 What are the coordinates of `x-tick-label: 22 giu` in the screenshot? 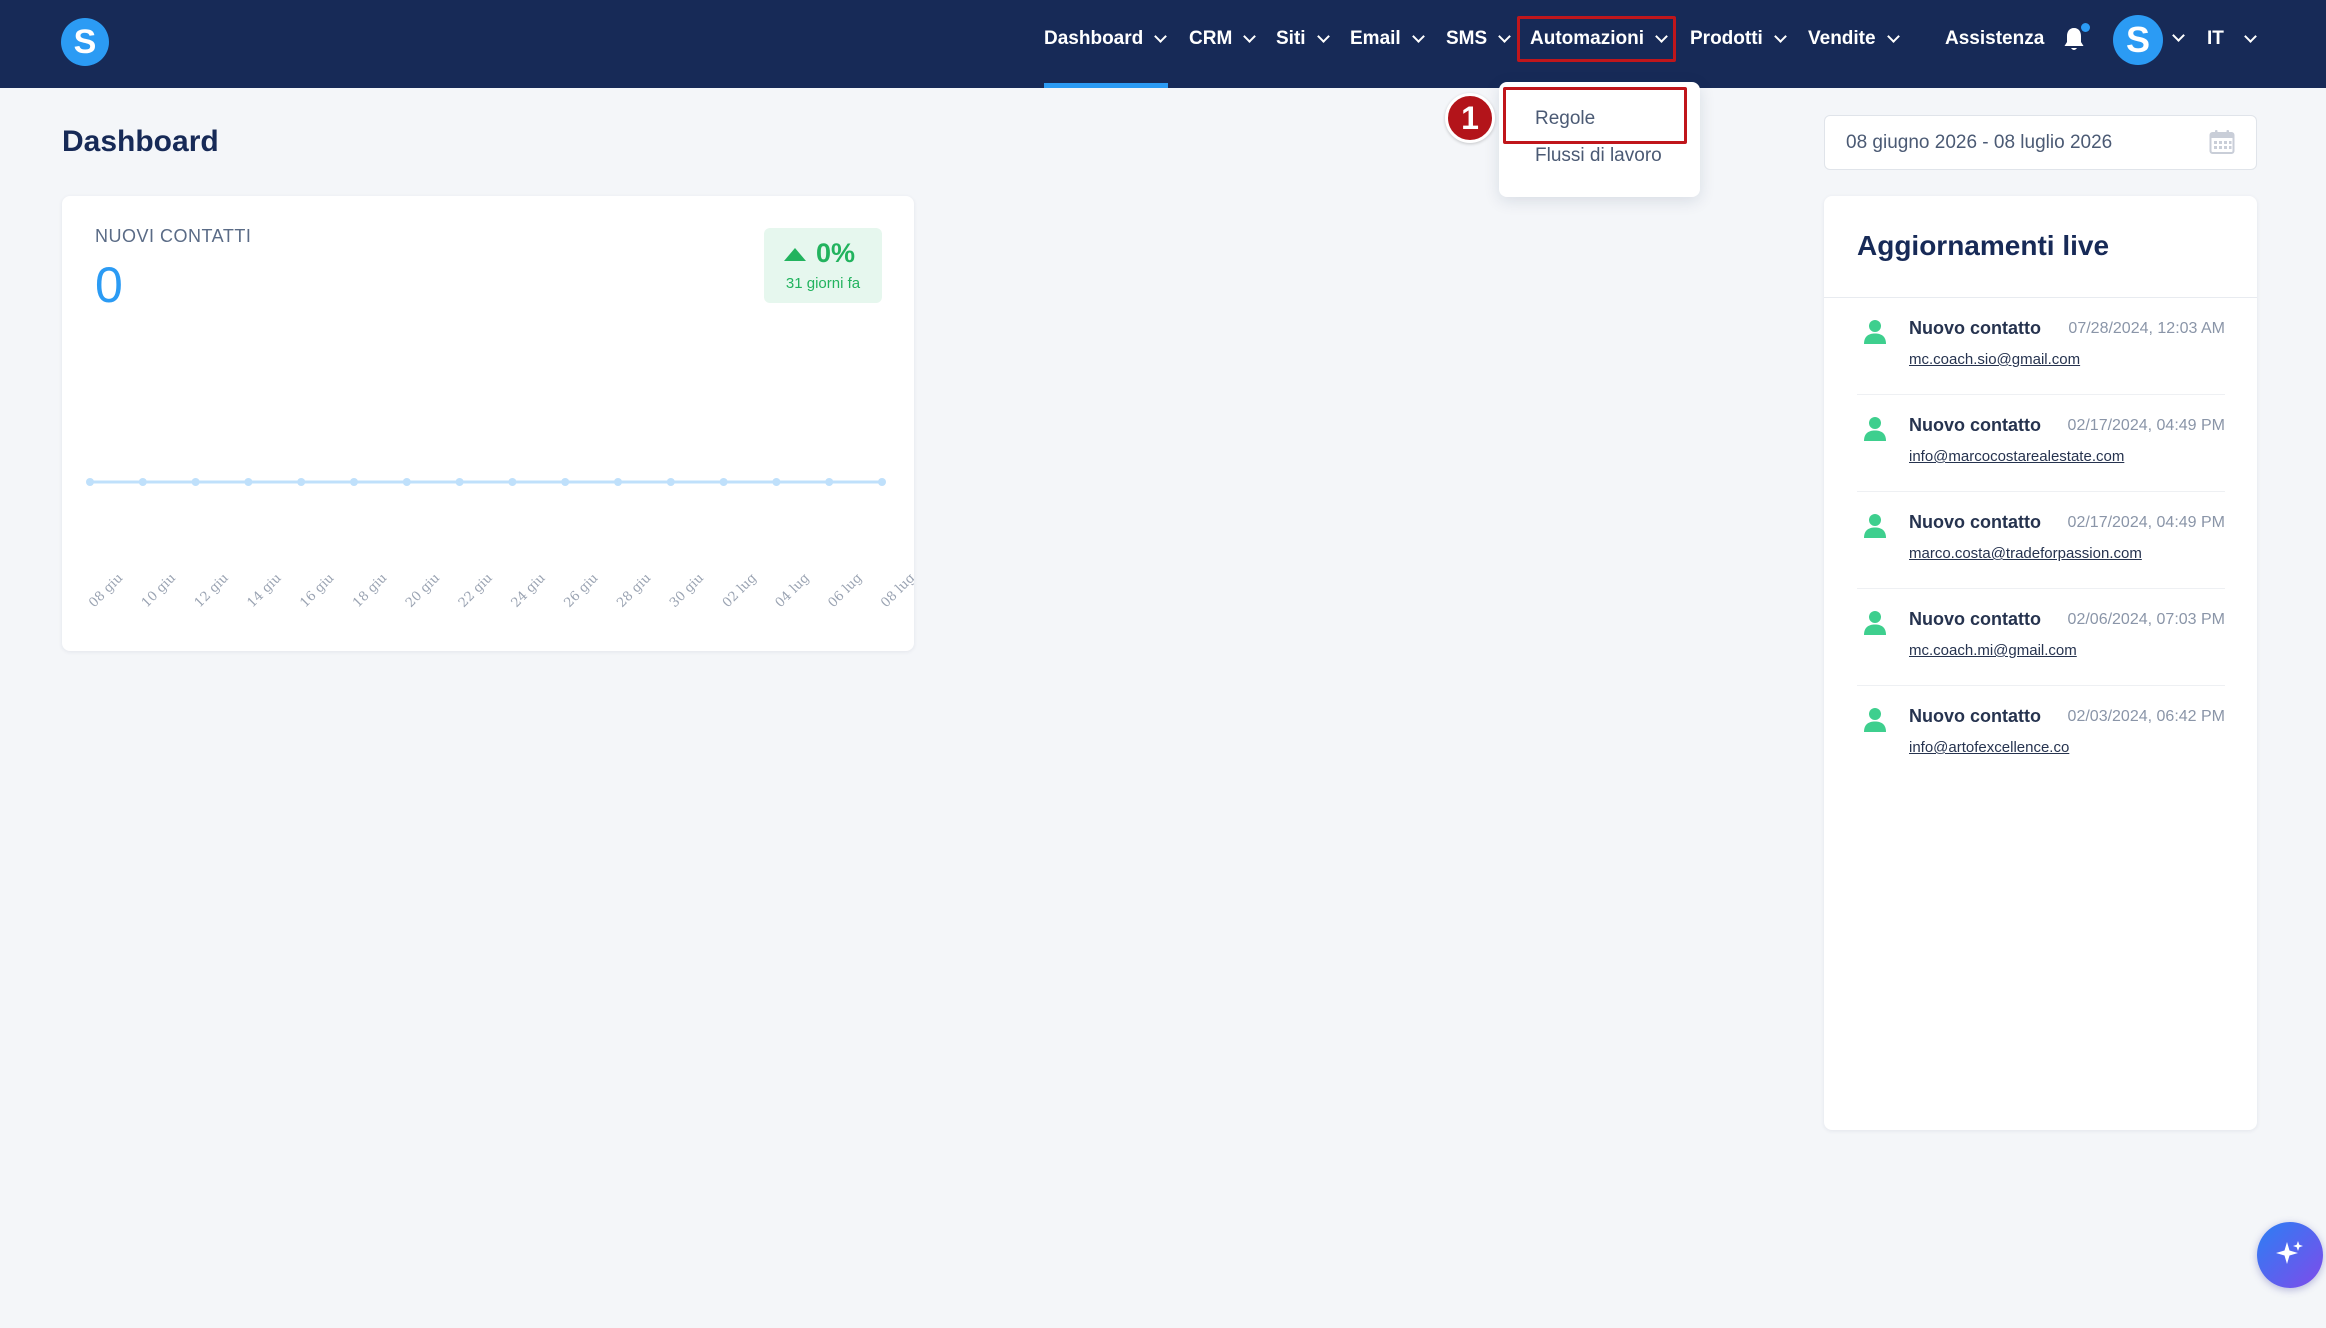 It's located at (476, 591).